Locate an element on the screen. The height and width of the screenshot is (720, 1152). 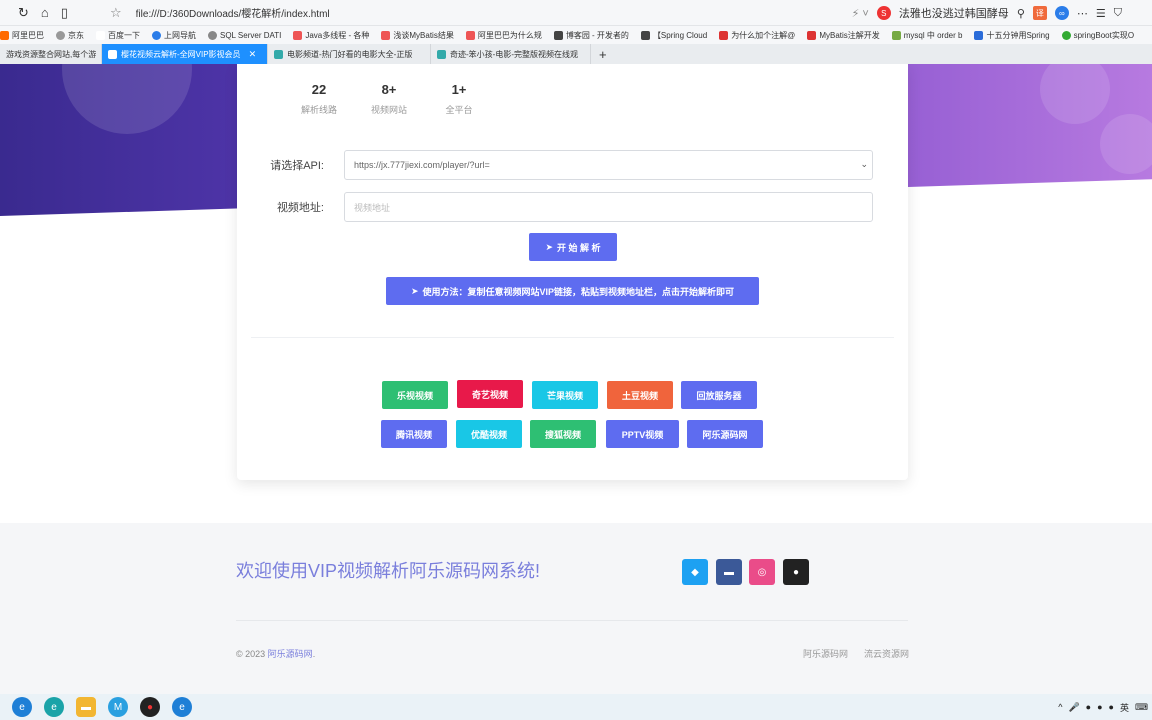
site-button-tudou: 土豆视频 is located at coordinates (640, 395).